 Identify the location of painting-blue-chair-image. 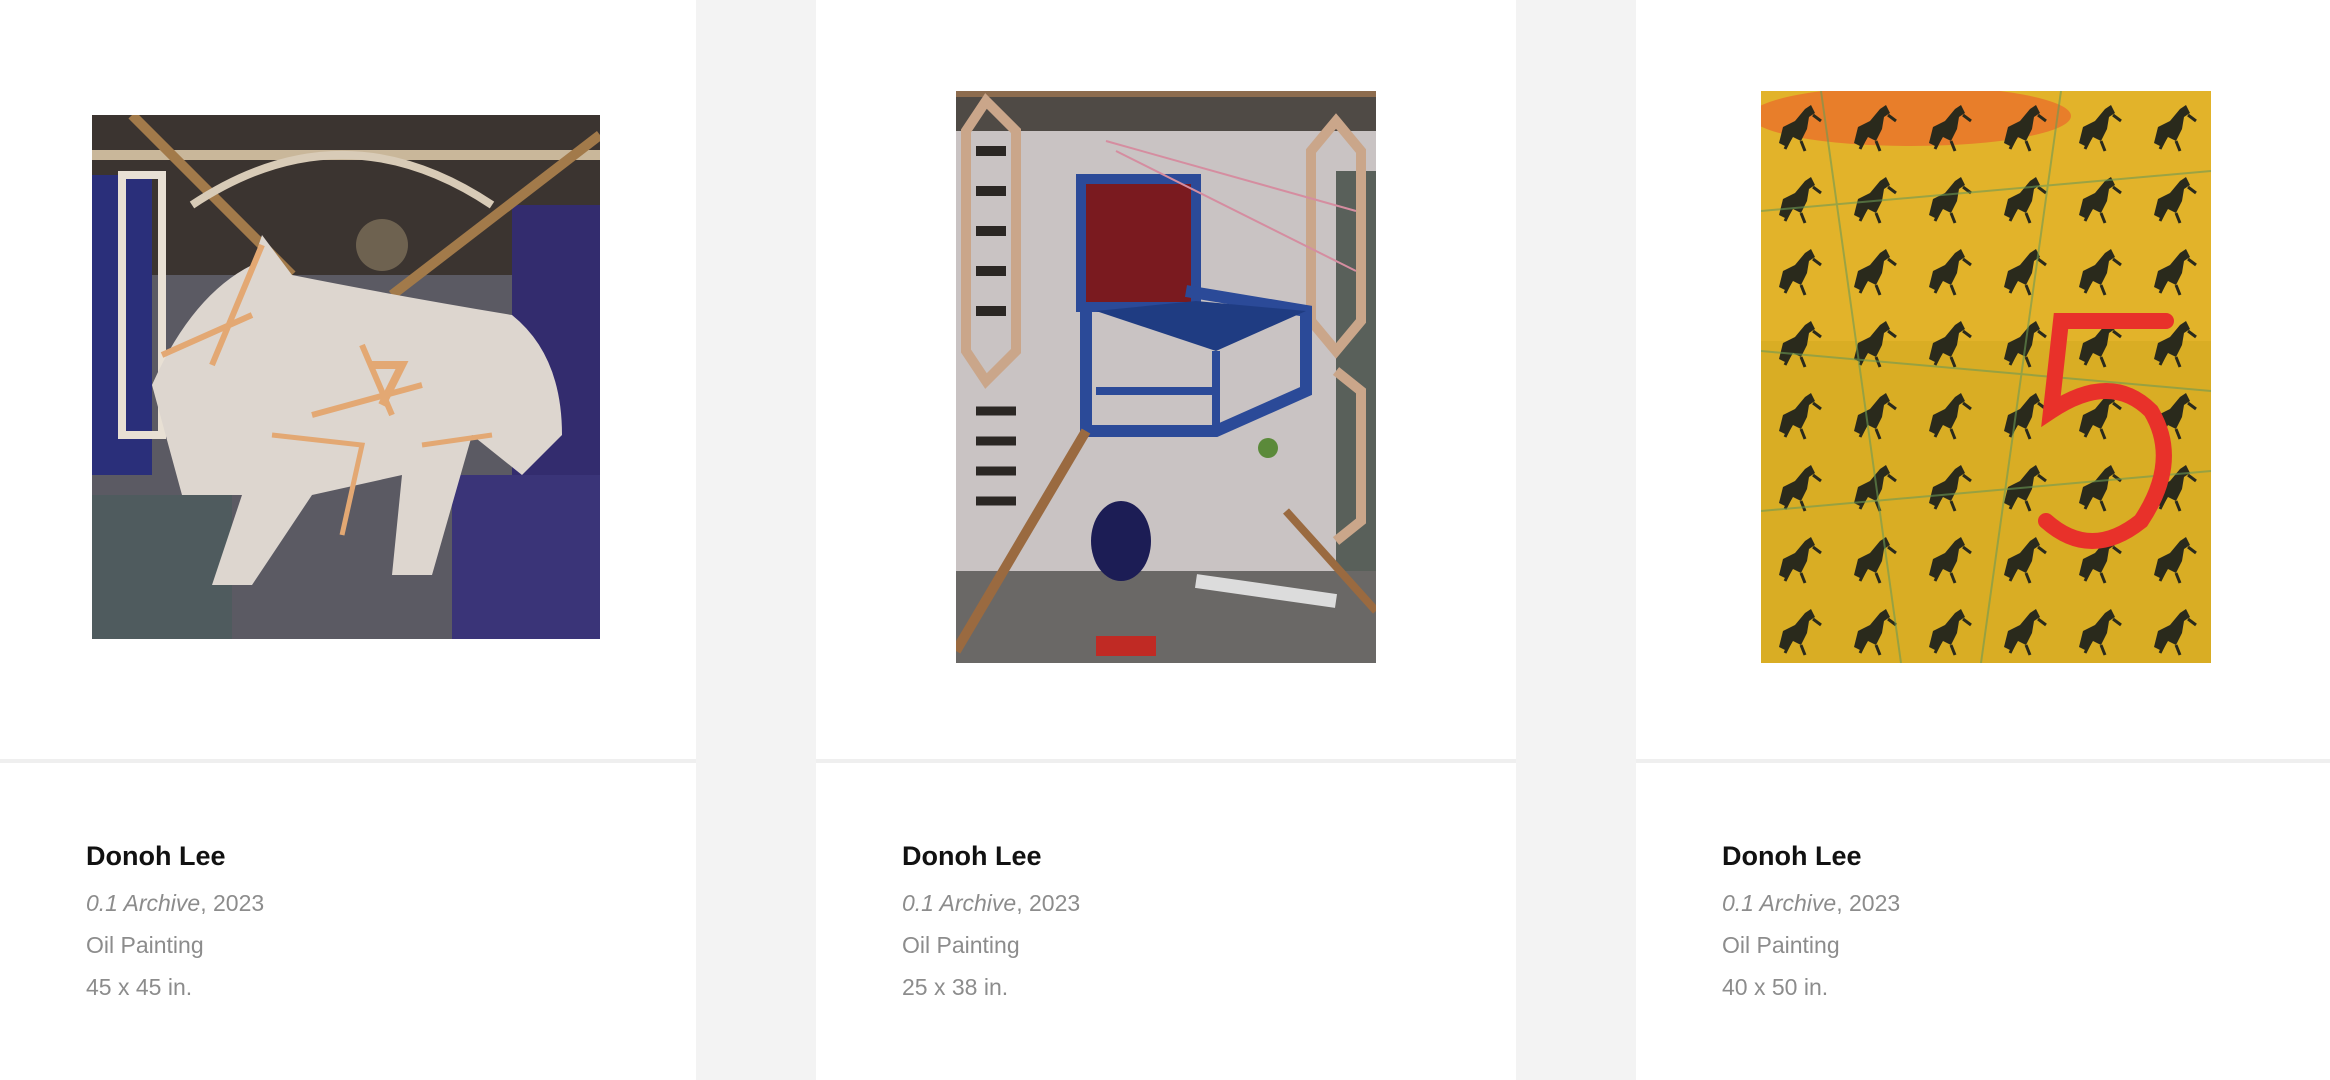
(1166, 377).